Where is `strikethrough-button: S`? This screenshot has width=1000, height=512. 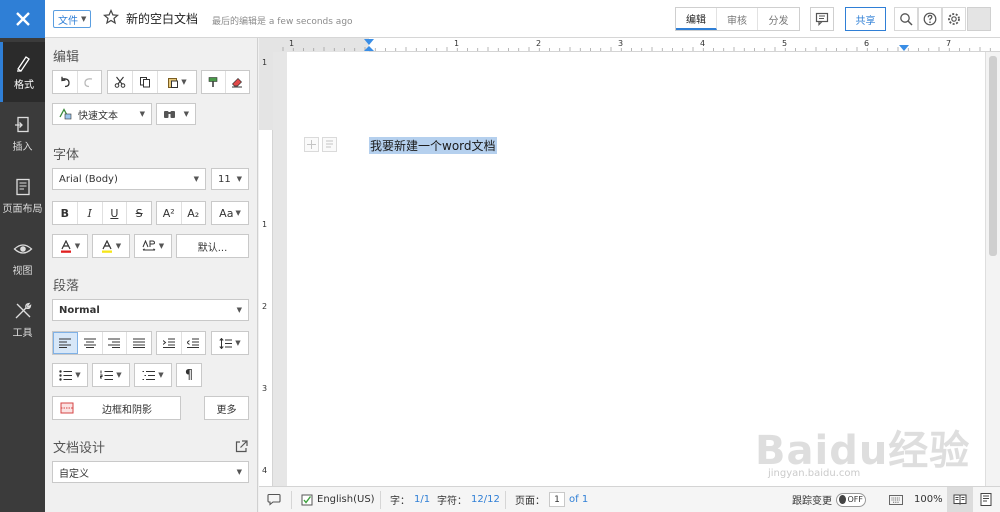 strikethrough-button: S is located at coordinates (139, 213).